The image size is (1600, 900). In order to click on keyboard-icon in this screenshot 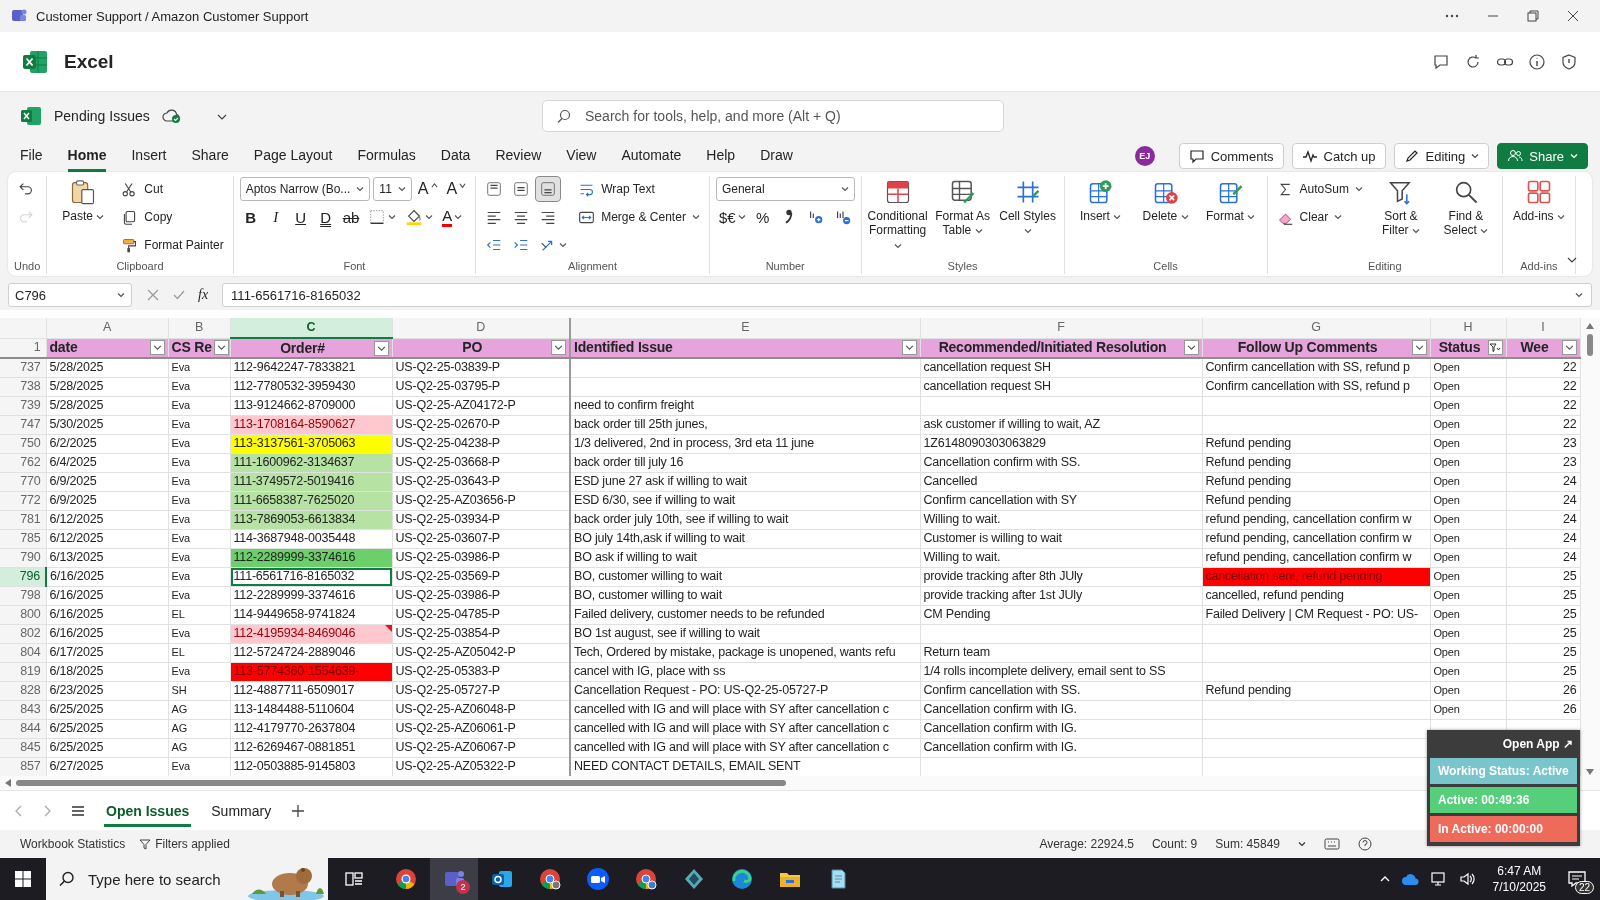, I will do `click(1332, 844)`.